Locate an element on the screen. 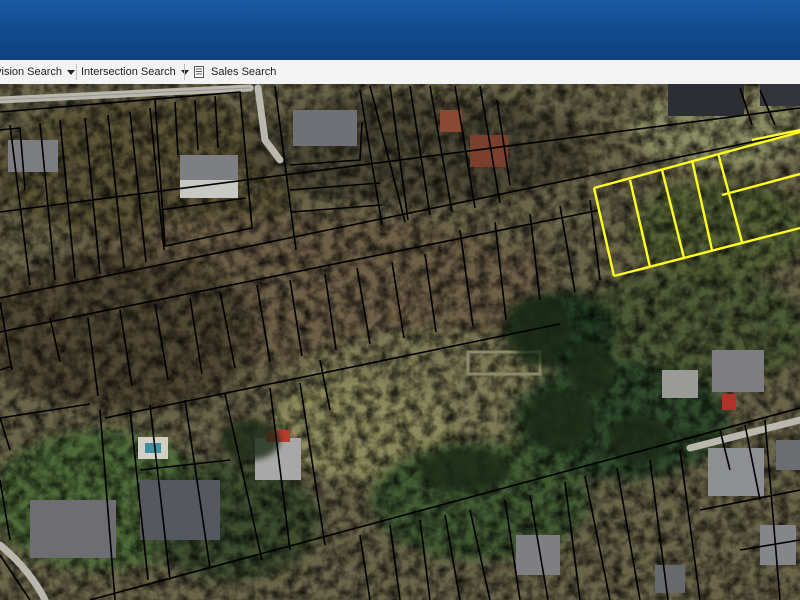  intersection-search-label: Intersection Search is located at coordinates (128, 72).